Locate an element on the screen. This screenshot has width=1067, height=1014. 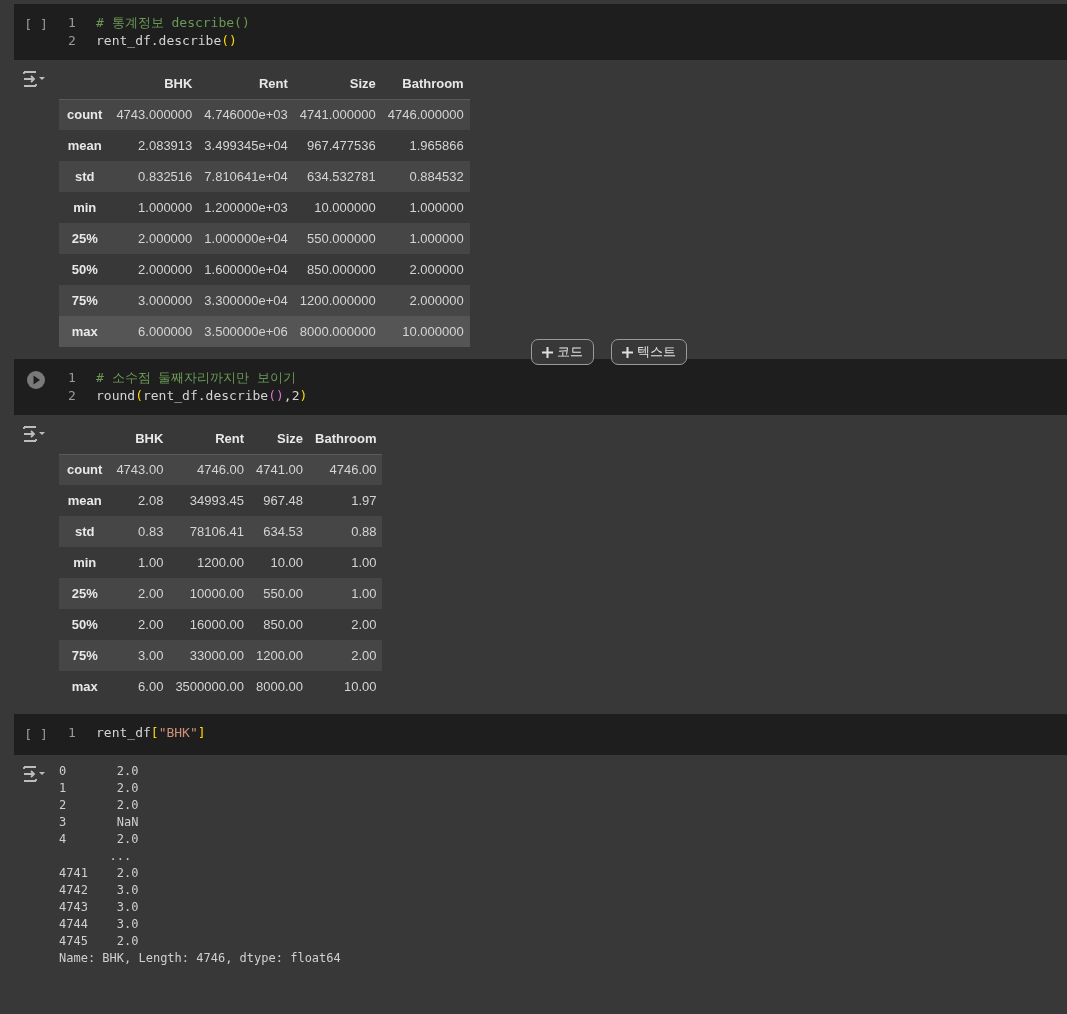
table-cell: 4746.00 is located at coordinates (210, 469).